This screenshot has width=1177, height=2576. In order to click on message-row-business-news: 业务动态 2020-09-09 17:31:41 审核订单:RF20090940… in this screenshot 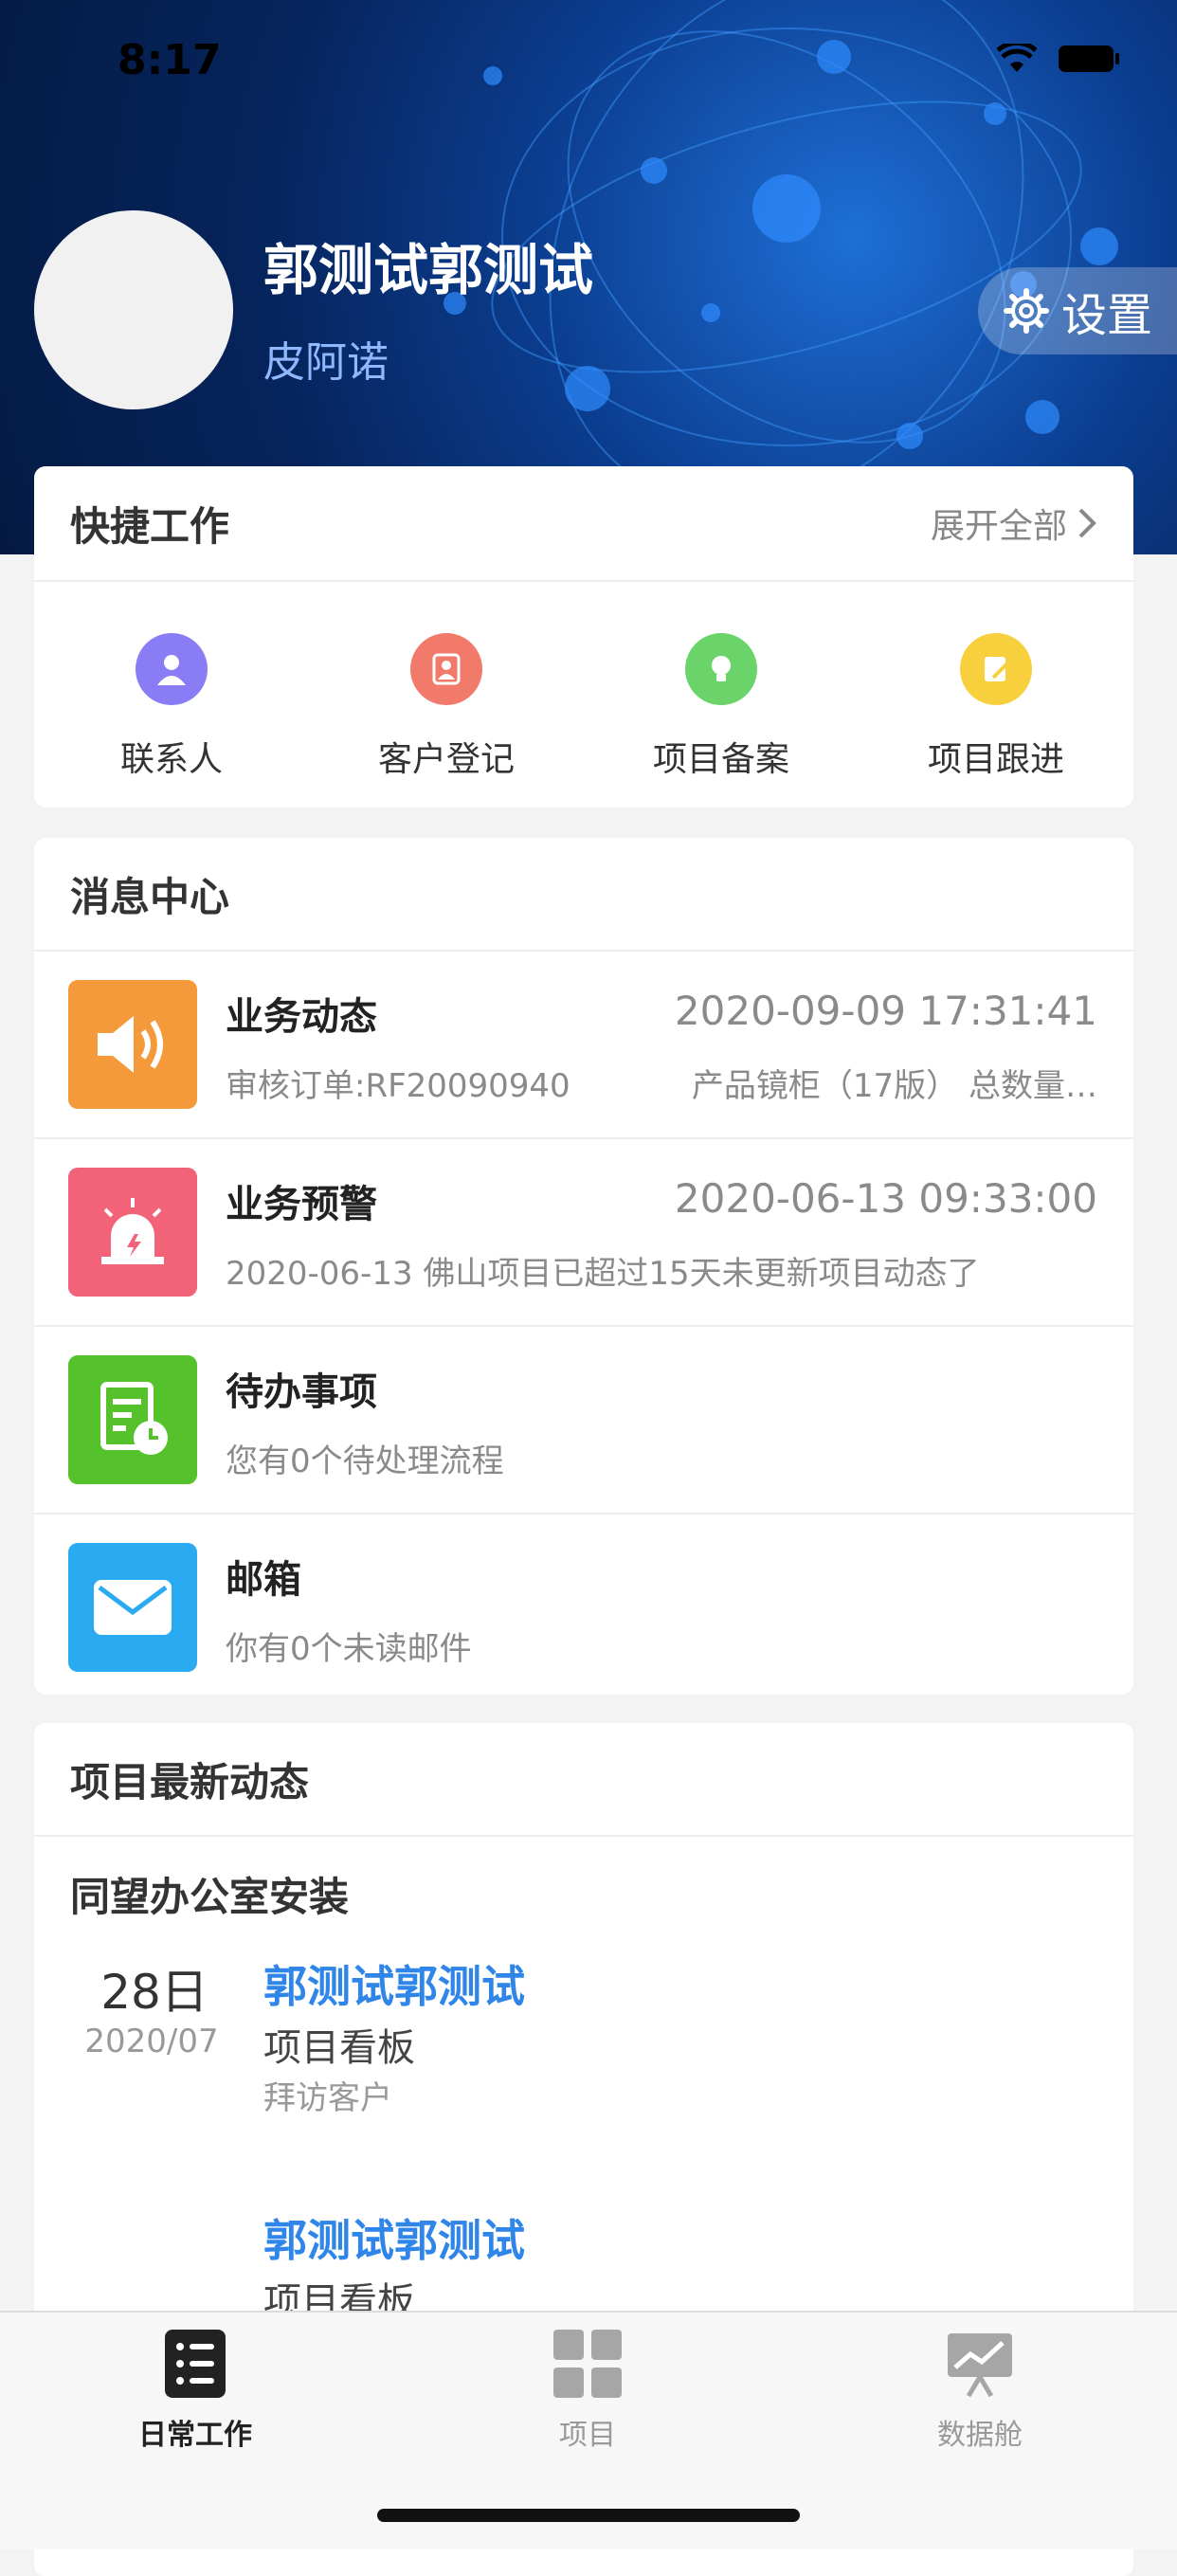, I will do `click(583, 1044)`.